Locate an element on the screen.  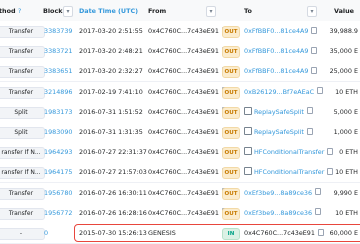
date-column-header: Date Time (UTC) is located at coordinates (108, 11).